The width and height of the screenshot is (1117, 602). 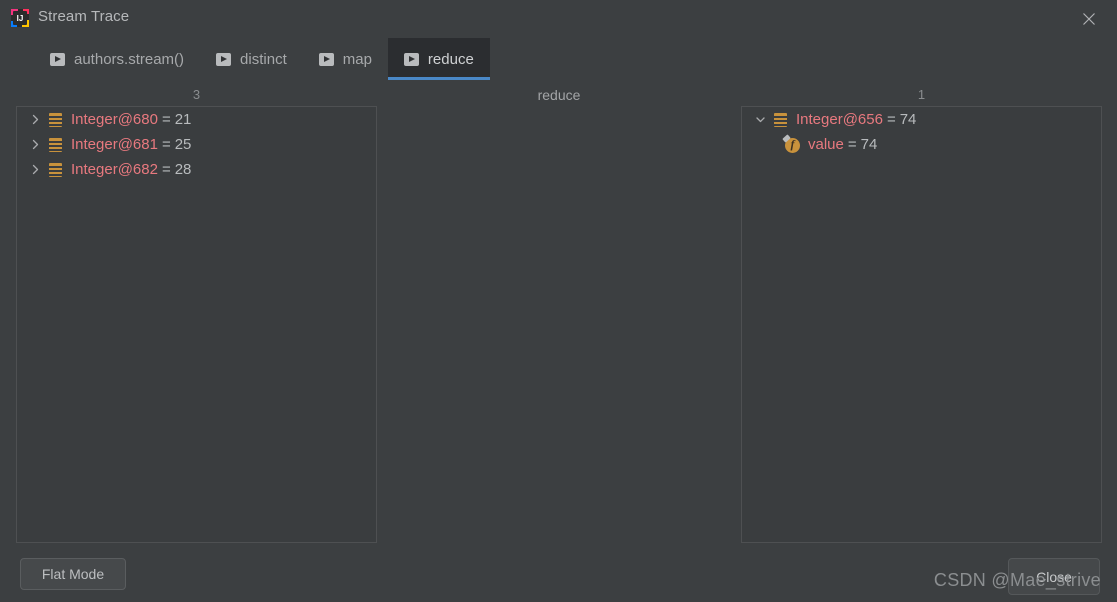 I want to click on node-value: 28, so click(x=183, y=169).